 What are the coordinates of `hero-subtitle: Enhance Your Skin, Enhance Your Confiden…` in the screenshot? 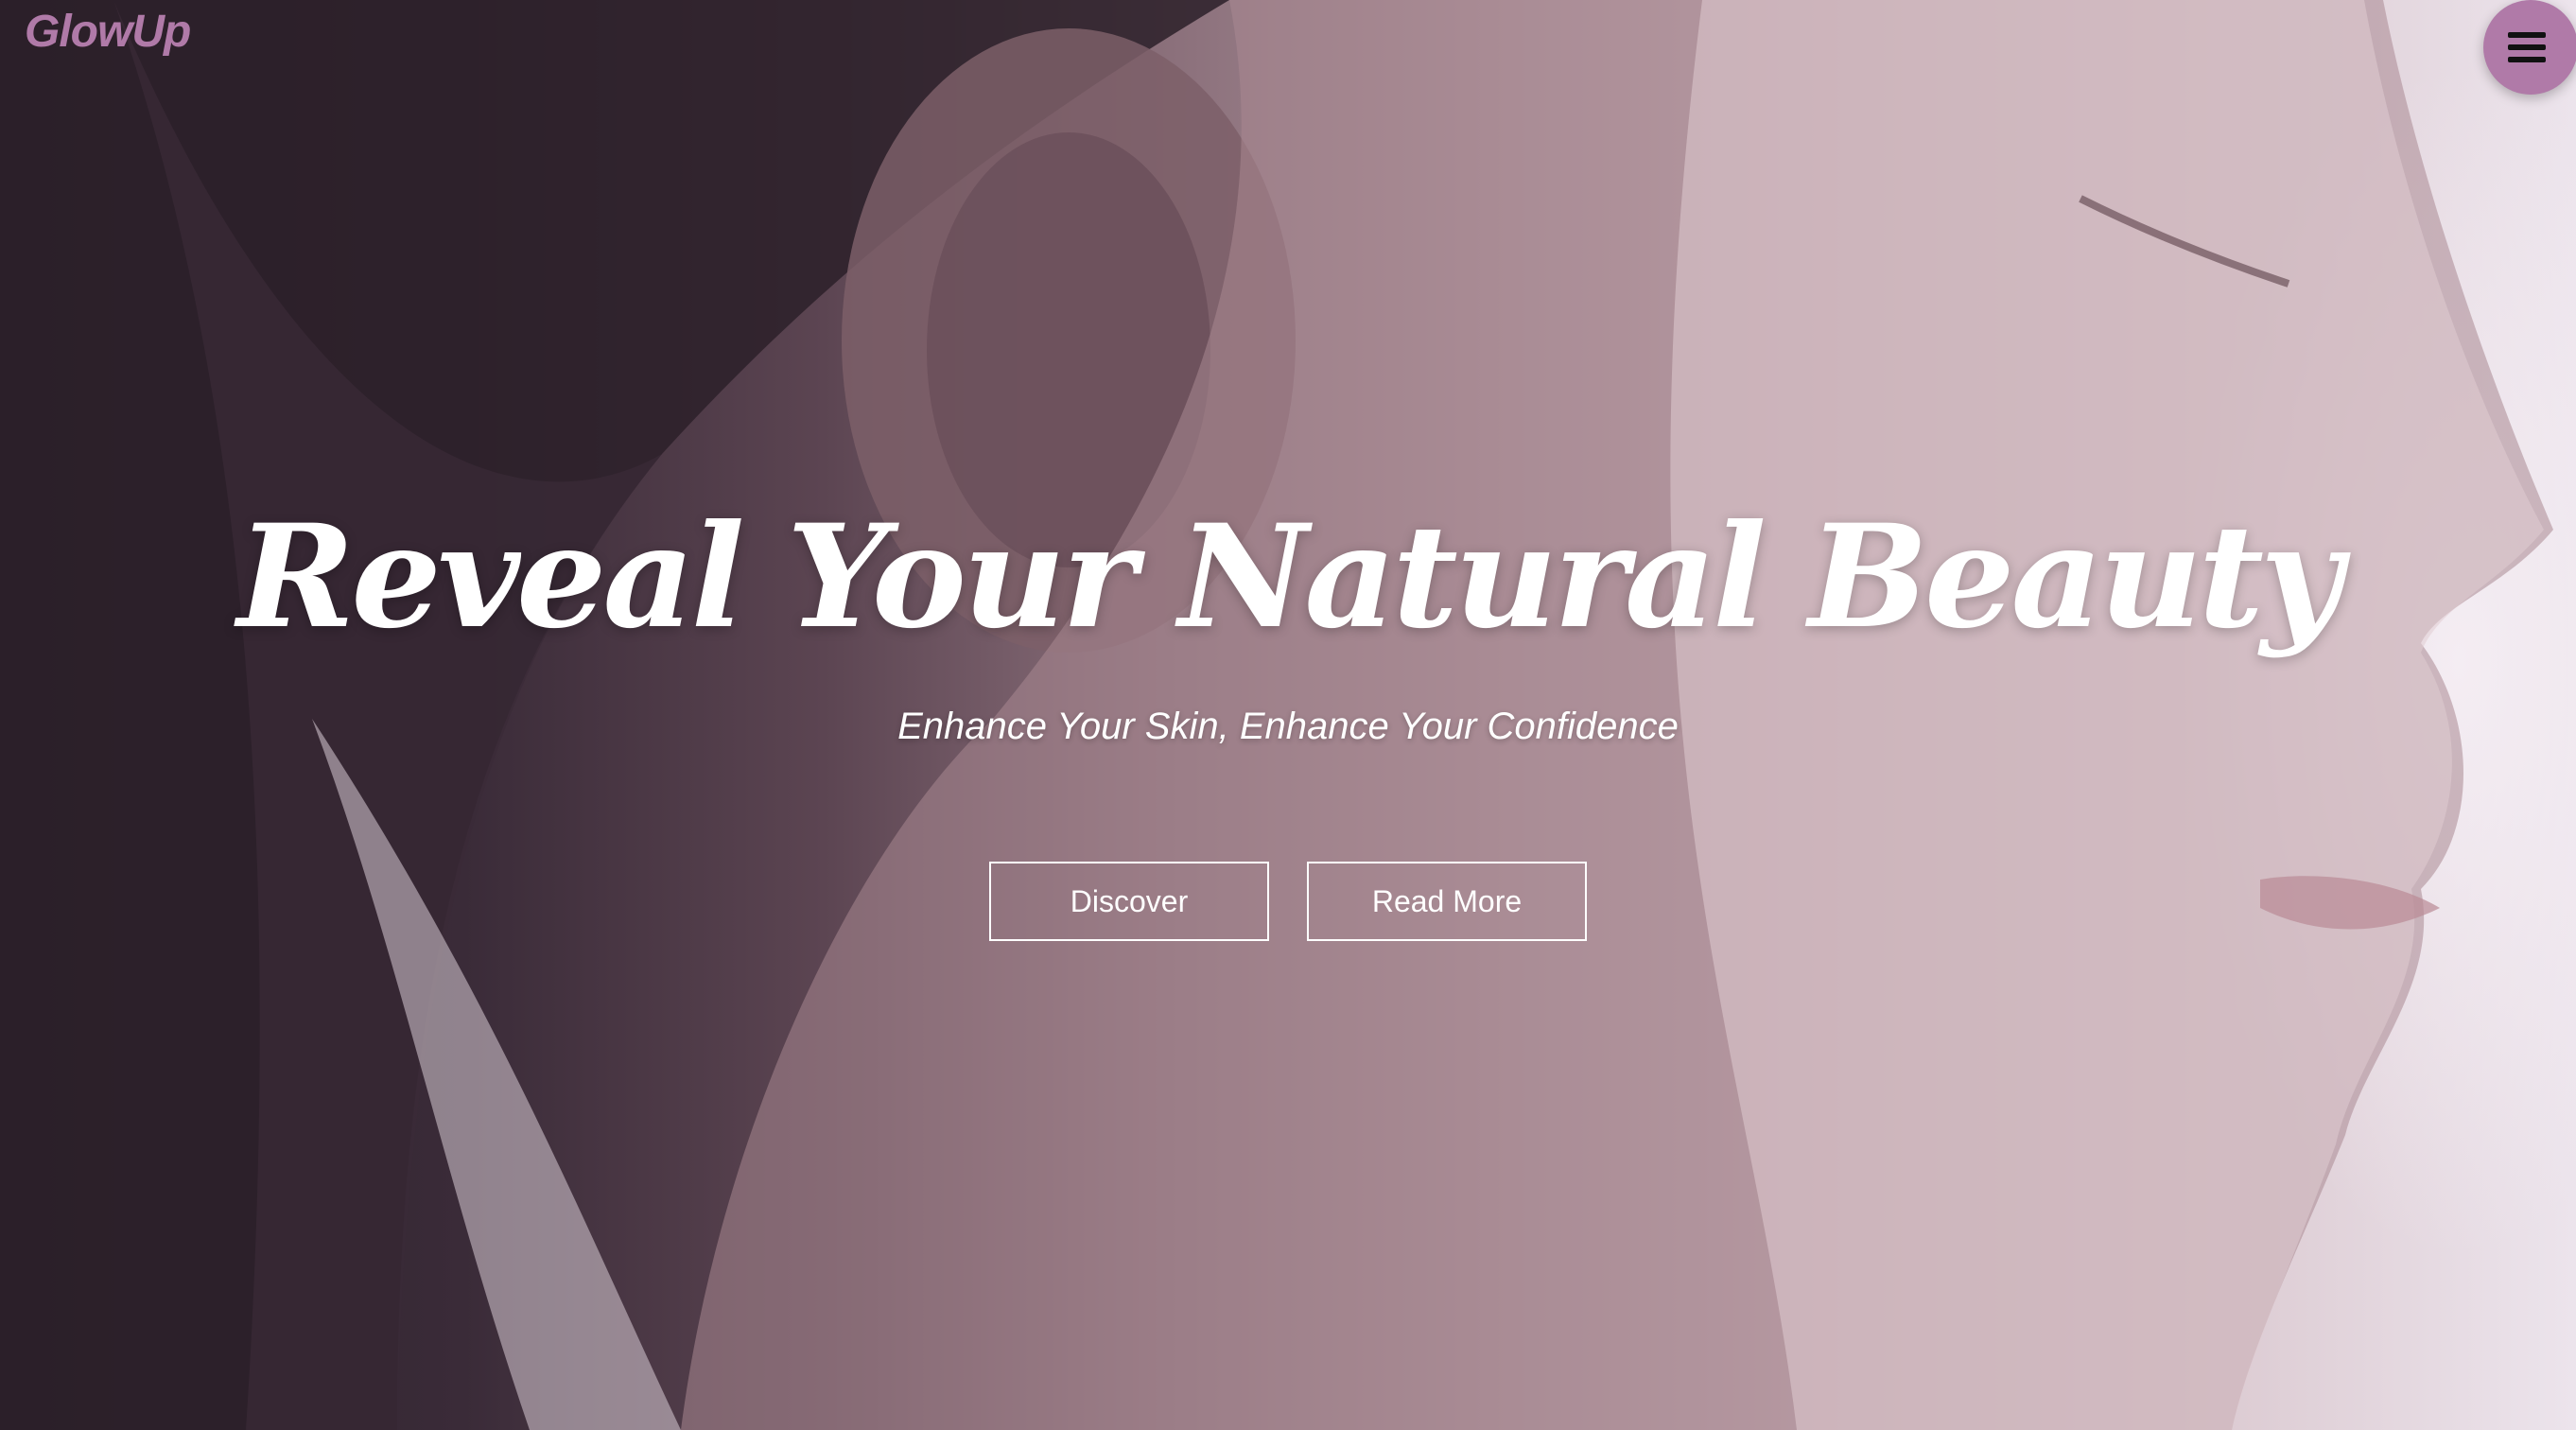 It's located at (1288, 727).